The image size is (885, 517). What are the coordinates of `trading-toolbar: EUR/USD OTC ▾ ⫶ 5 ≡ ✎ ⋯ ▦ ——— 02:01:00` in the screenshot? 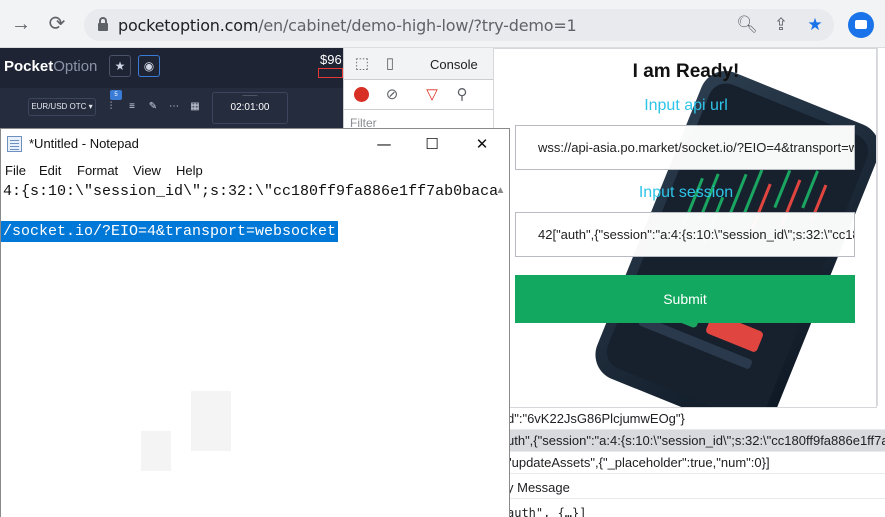 It's located at (171, 108).